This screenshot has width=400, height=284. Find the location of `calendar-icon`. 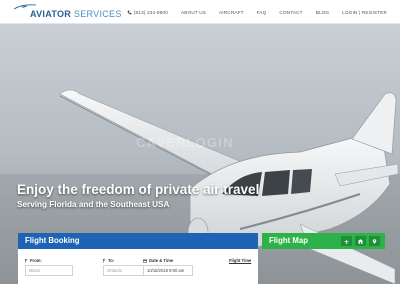

calendar-icon is located at coordinates (145, 261).